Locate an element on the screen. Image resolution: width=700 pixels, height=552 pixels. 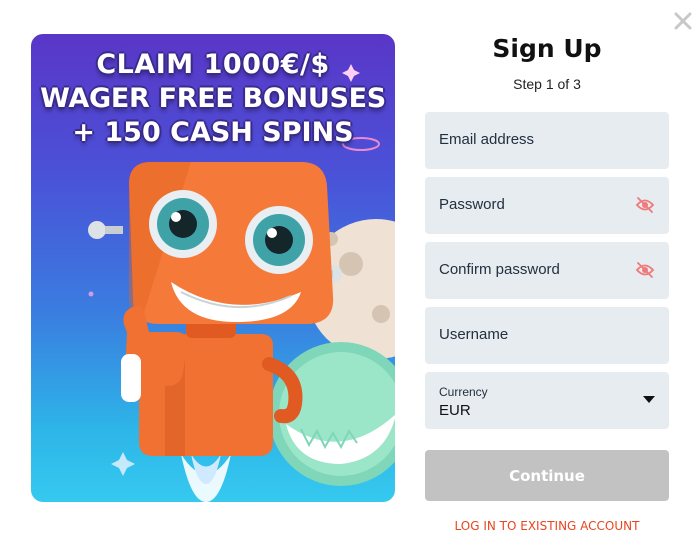
promo-headline-line1: CLAIM 1000€/$ is located at coordinates (213, 64).